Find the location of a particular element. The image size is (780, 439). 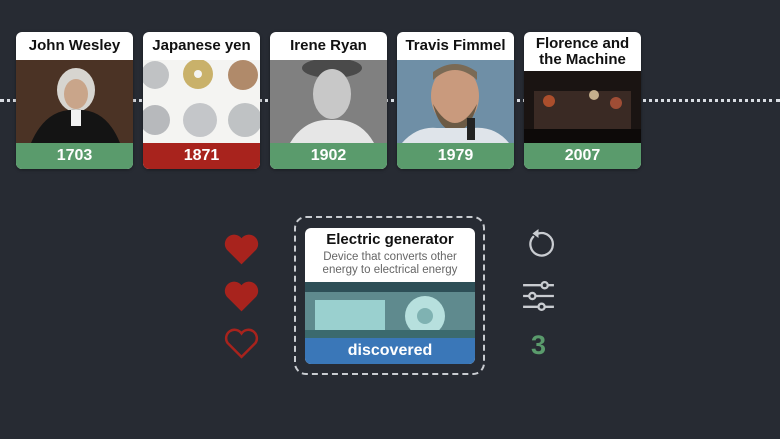

card-title: Florence and the Machine is located at coordinates (582, 51).